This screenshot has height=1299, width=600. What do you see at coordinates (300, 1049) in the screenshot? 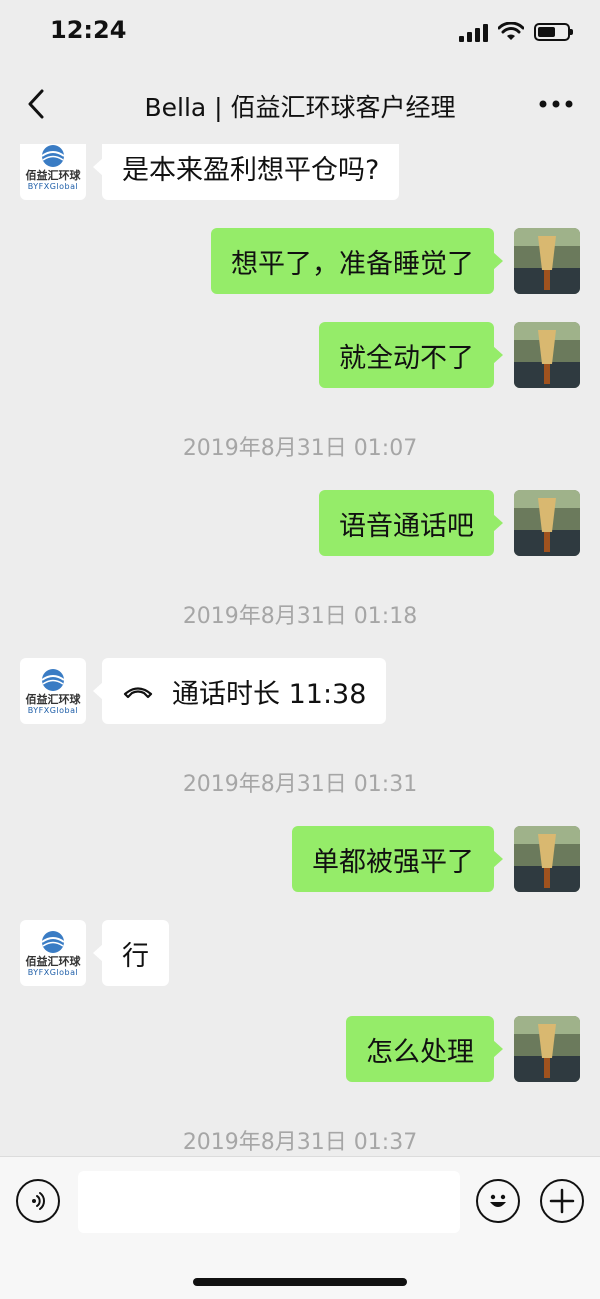
I see `message-row: 怎么处理` at bounding box center [300, 1049].